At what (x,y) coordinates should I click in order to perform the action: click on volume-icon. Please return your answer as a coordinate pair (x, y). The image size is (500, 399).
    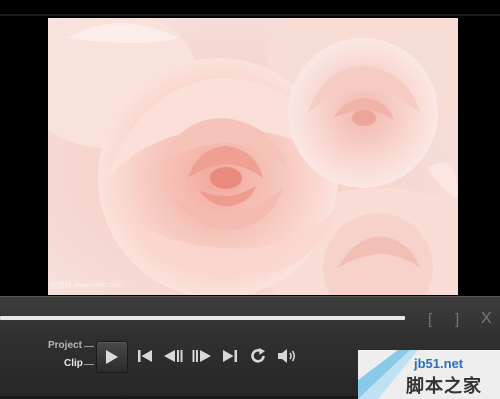
    Looking at the image, I should click on (287, 356).